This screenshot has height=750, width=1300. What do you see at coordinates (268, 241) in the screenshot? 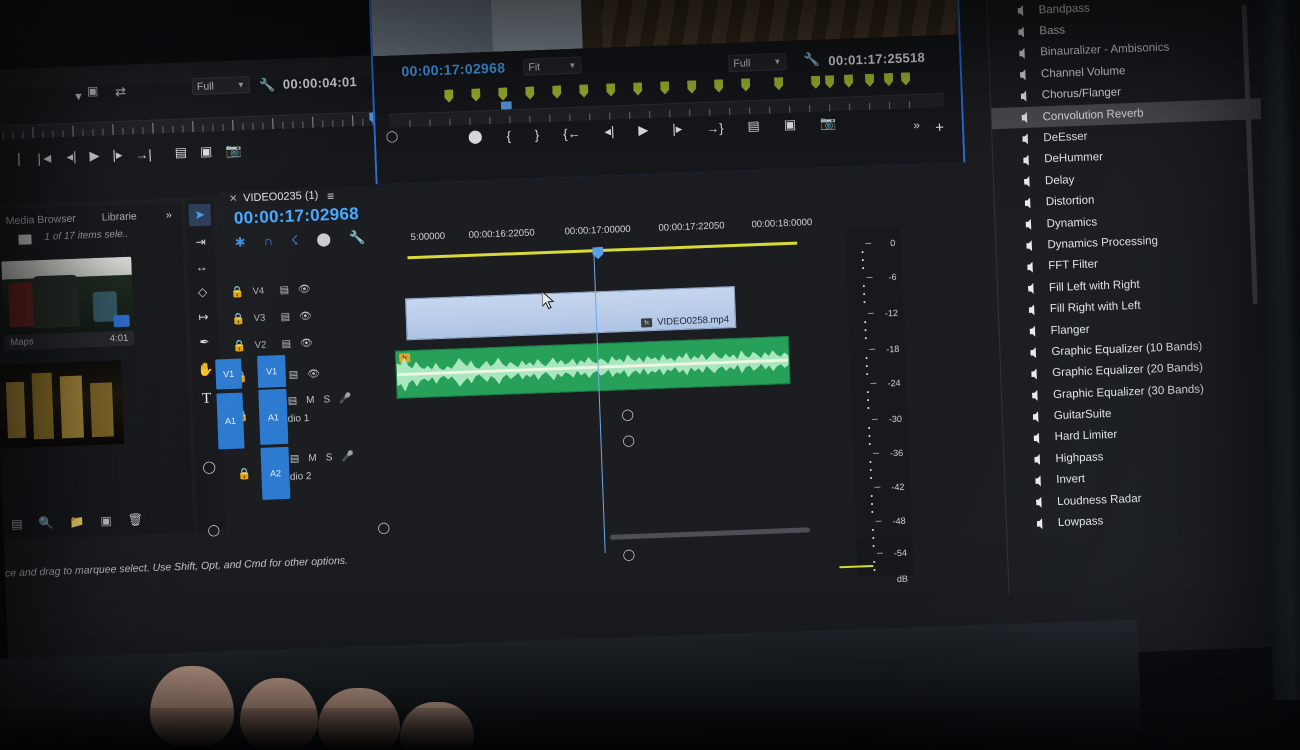
I see `snap-magnet-icon: ∩` at bounding box center [268, 241].